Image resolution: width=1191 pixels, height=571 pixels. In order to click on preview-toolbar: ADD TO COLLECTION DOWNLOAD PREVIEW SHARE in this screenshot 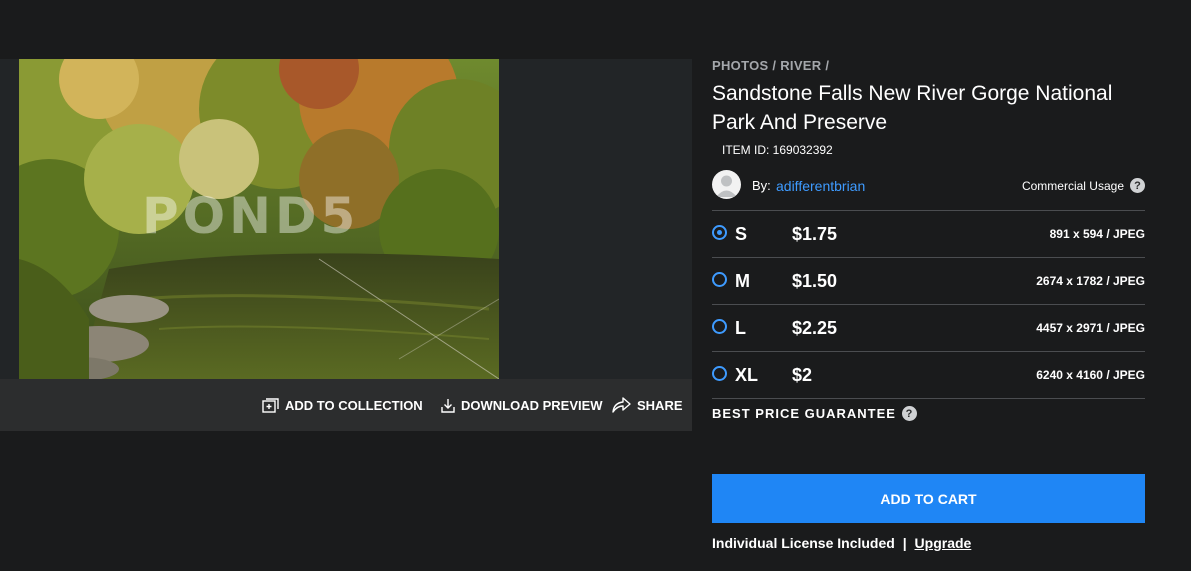, I will do `click(346, 405)`.